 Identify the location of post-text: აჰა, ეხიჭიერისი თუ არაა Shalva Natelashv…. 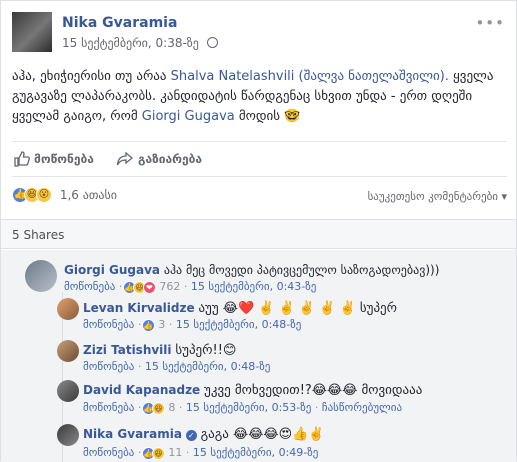
(259, 97).